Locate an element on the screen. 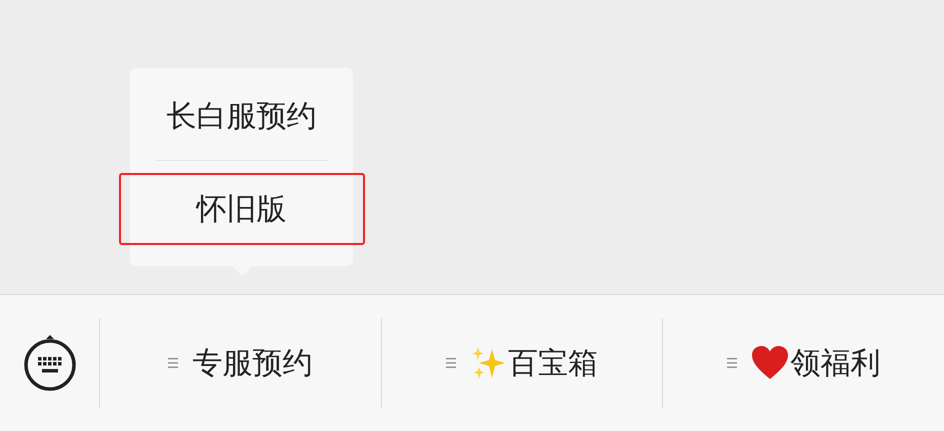  sparkles-icon is located at coordinates (488, 363).